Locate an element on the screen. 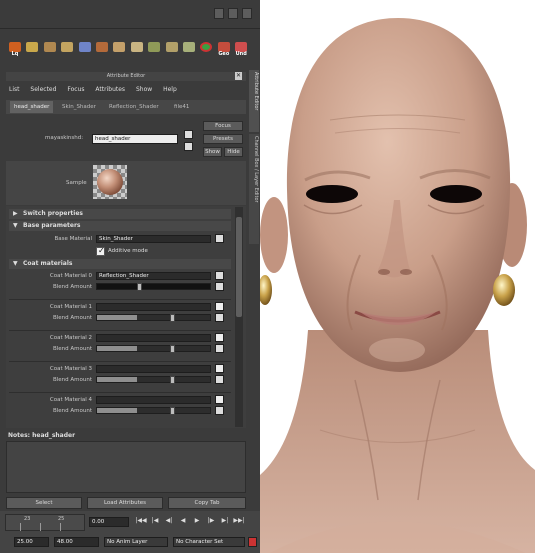 The image size is (535, 553). coat-material-field: Reflection_Shader is located at coordinates (153, 276).